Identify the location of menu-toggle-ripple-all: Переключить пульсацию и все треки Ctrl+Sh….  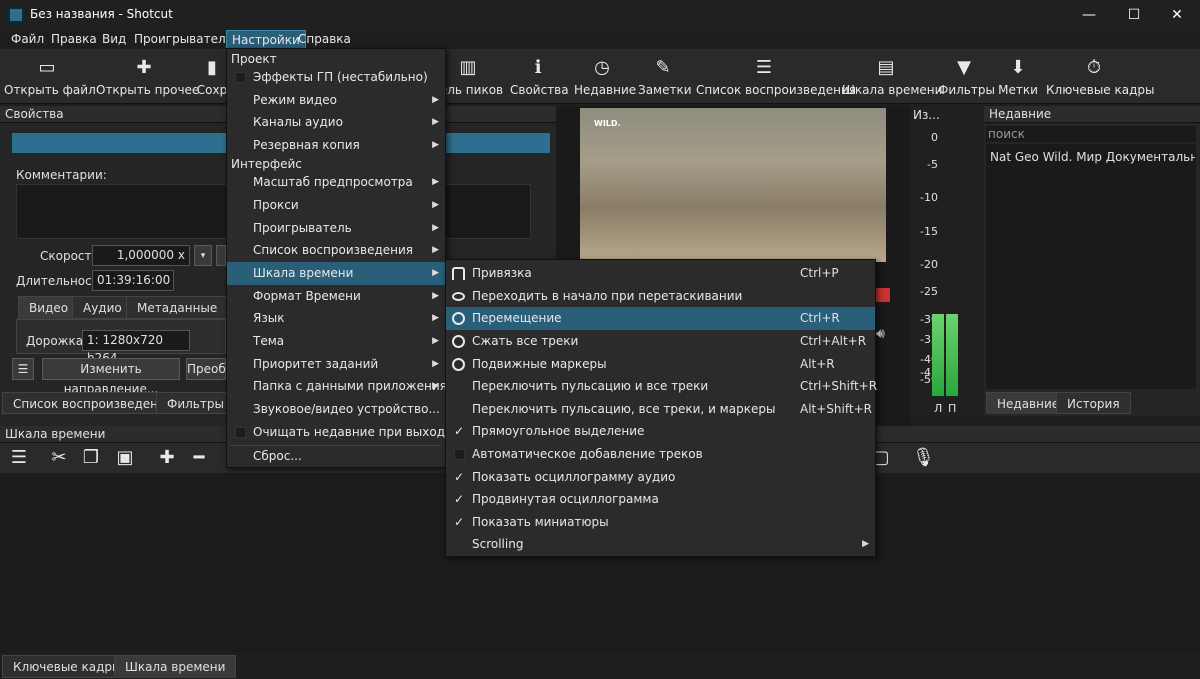
(661, 386).